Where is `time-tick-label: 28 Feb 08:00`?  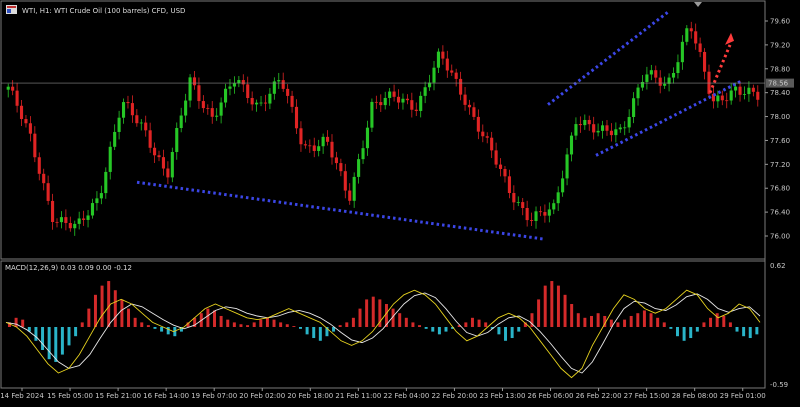
time-tick-label: 28 Feb 08:00 is located at coordinates (695, 396).